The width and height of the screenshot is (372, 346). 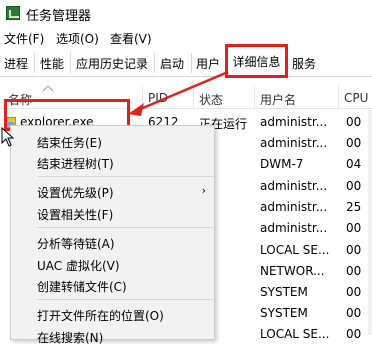 What do you see at coordinates (112, 63) in the screenshot?
I see `tab-app-history: 应用历史记录` at bounding box center [112, 63].